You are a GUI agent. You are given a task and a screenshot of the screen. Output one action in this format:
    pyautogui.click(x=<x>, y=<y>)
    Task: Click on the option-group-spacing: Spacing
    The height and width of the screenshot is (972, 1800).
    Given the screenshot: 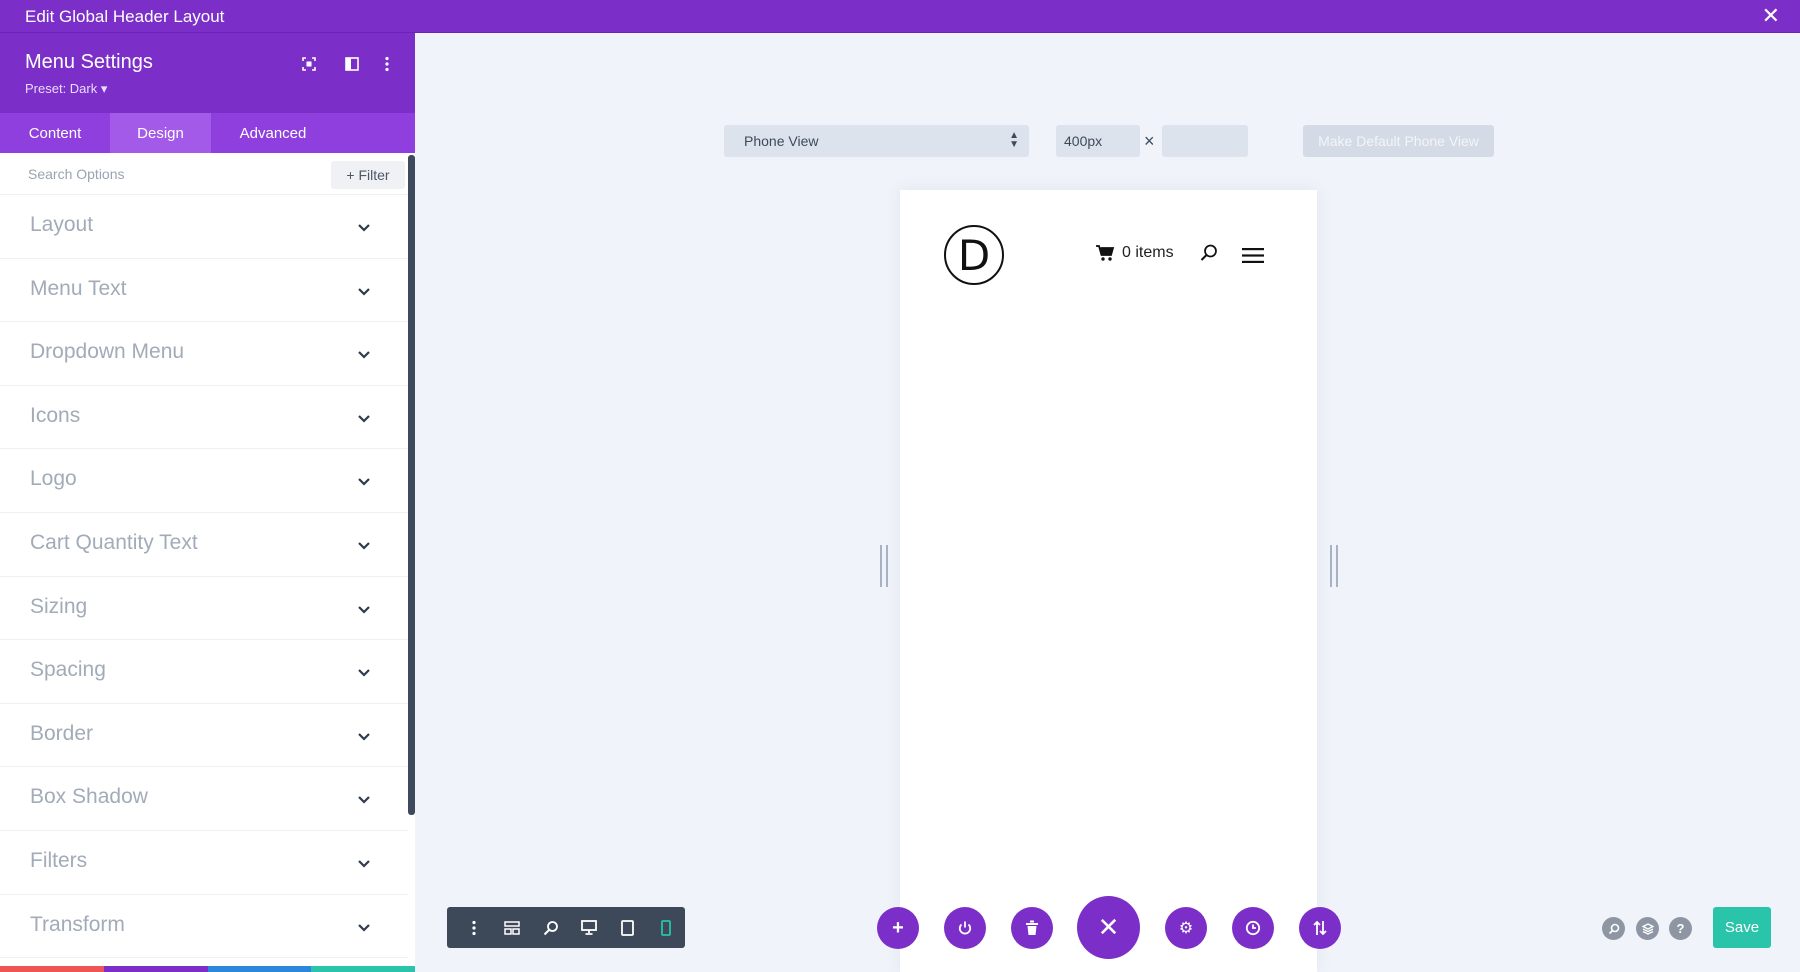 What is the action you would take?
    pyautogui.click(x=204, y=672)
    